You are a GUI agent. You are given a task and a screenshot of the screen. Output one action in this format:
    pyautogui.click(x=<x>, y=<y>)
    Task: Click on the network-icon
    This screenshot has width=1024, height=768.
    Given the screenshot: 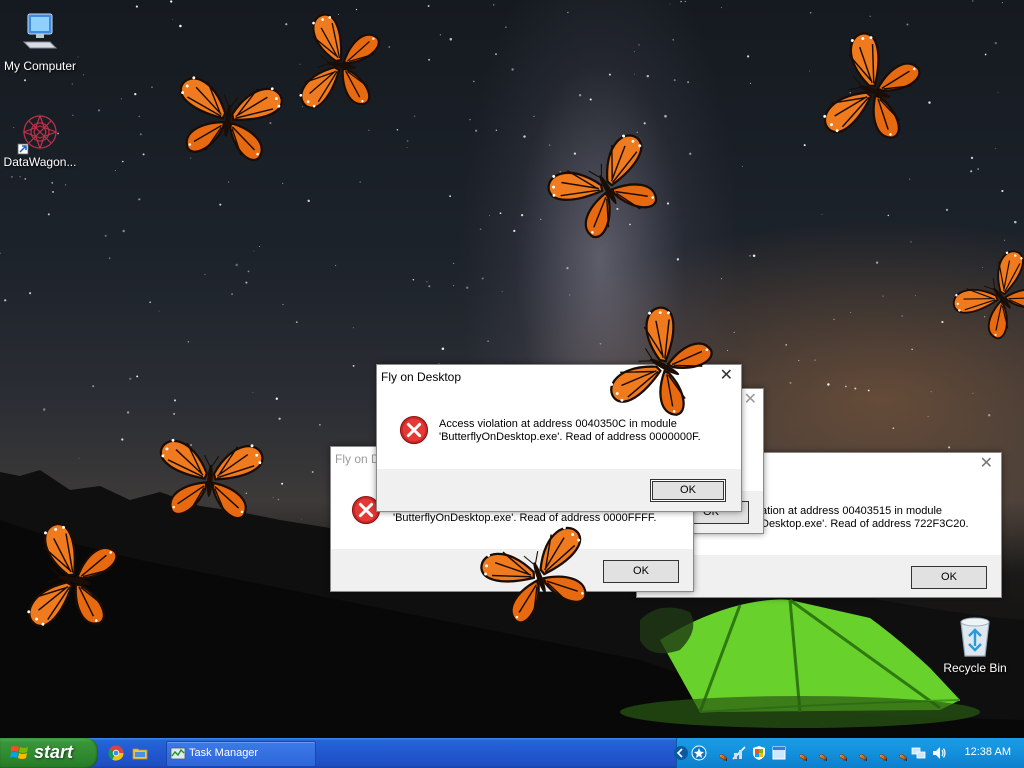 What is the action you would take?
    pyautogui.click(x=919, y=753)
    